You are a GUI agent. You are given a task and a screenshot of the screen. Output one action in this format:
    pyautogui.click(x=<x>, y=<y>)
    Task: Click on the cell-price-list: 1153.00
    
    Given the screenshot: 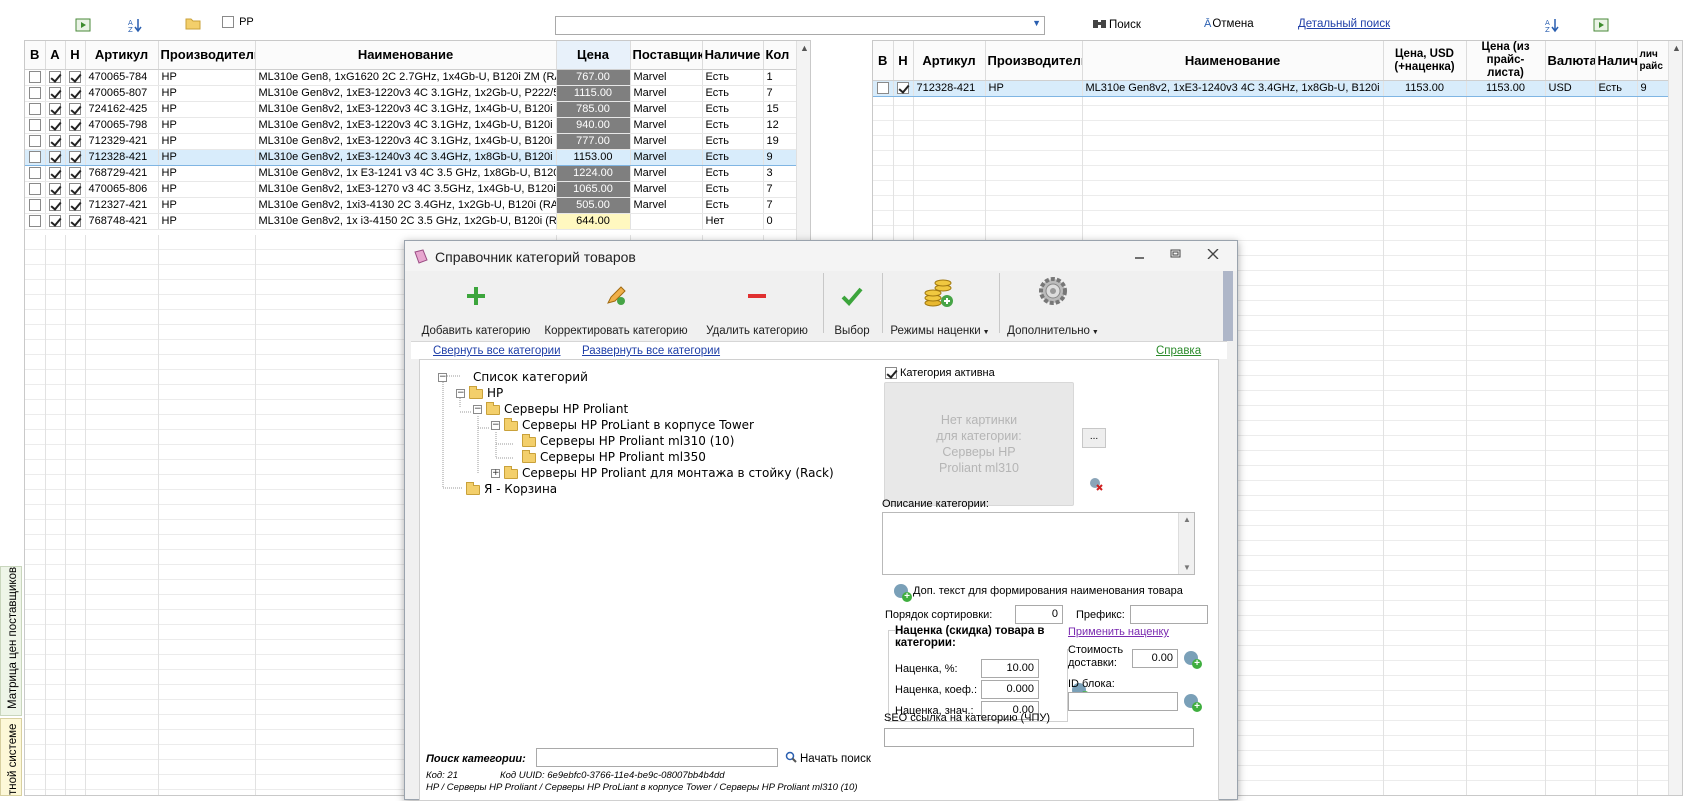 What is the action you would take?
    pyautogui.click(x=1506, y=88)
    